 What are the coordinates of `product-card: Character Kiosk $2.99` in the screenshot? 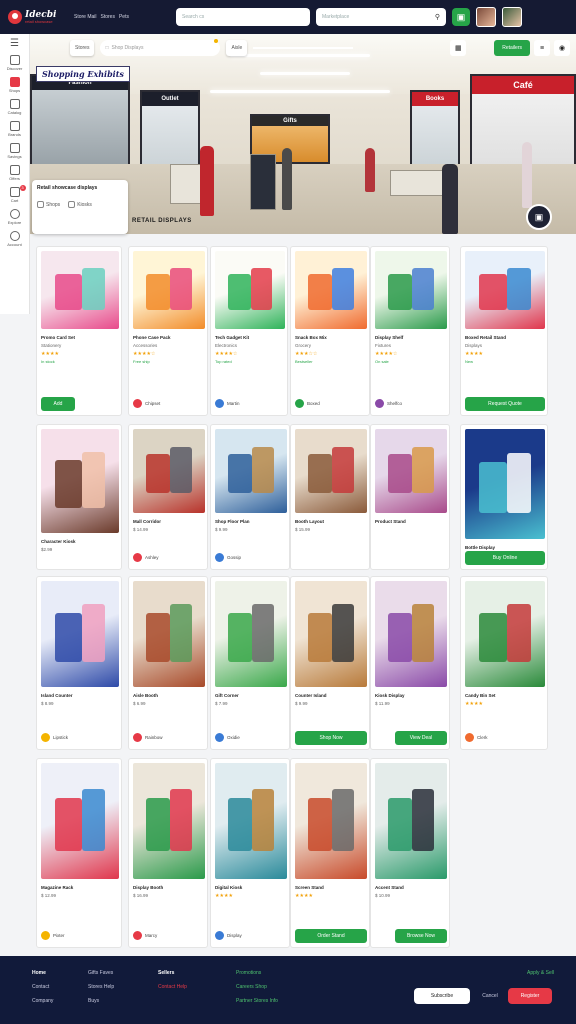 It's located at (79, 497).